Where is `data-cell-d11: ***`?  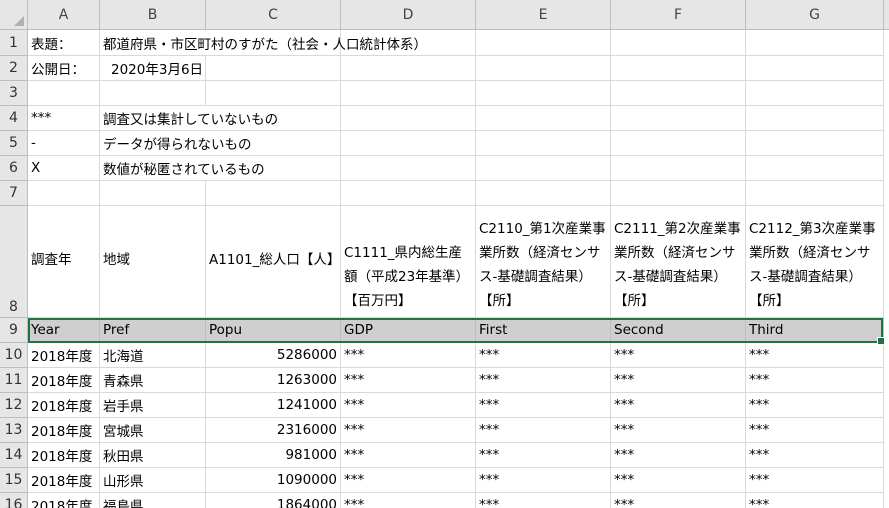
data-cell-d11: *** is located at coordinates (408, 380).